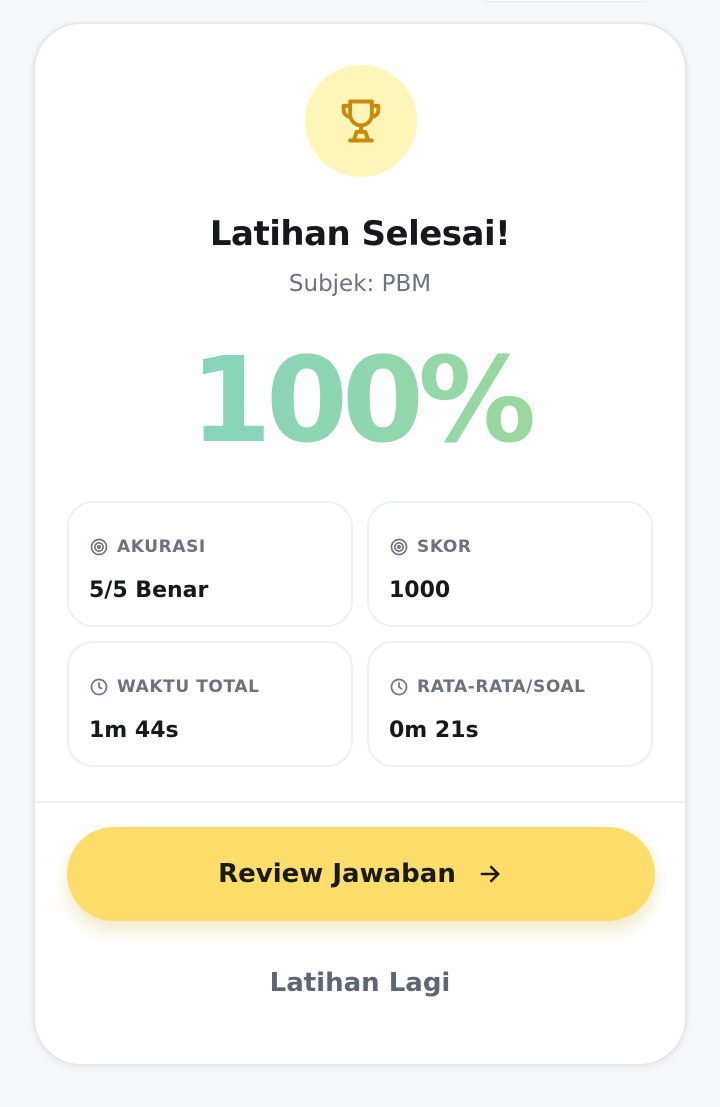 Image resolution: width=720 pixels, height=1107 pixels. Describe the element at coordinates (490, 874) in the screenshot. I see `arrow-right-icon` at that location.